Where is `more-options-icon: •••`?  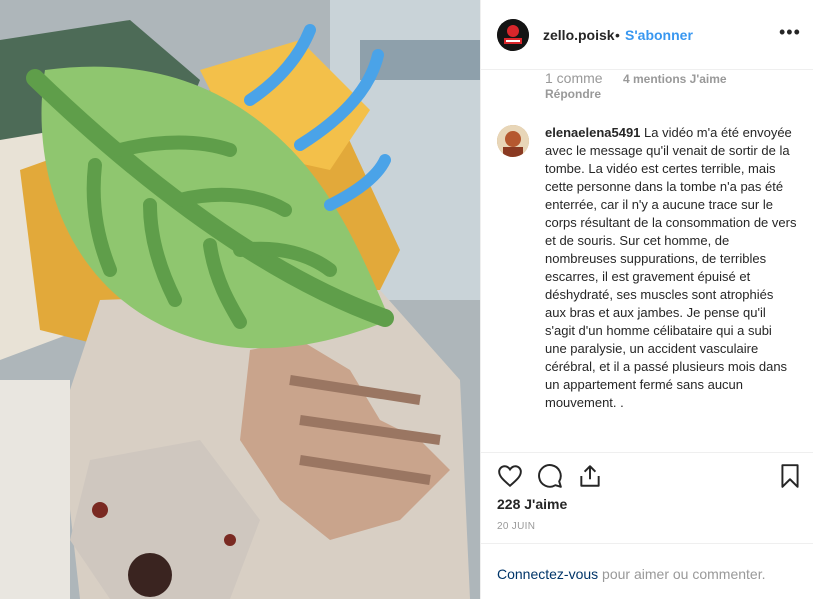
more-options-icon: ••• is located at coordinates (790, 32).